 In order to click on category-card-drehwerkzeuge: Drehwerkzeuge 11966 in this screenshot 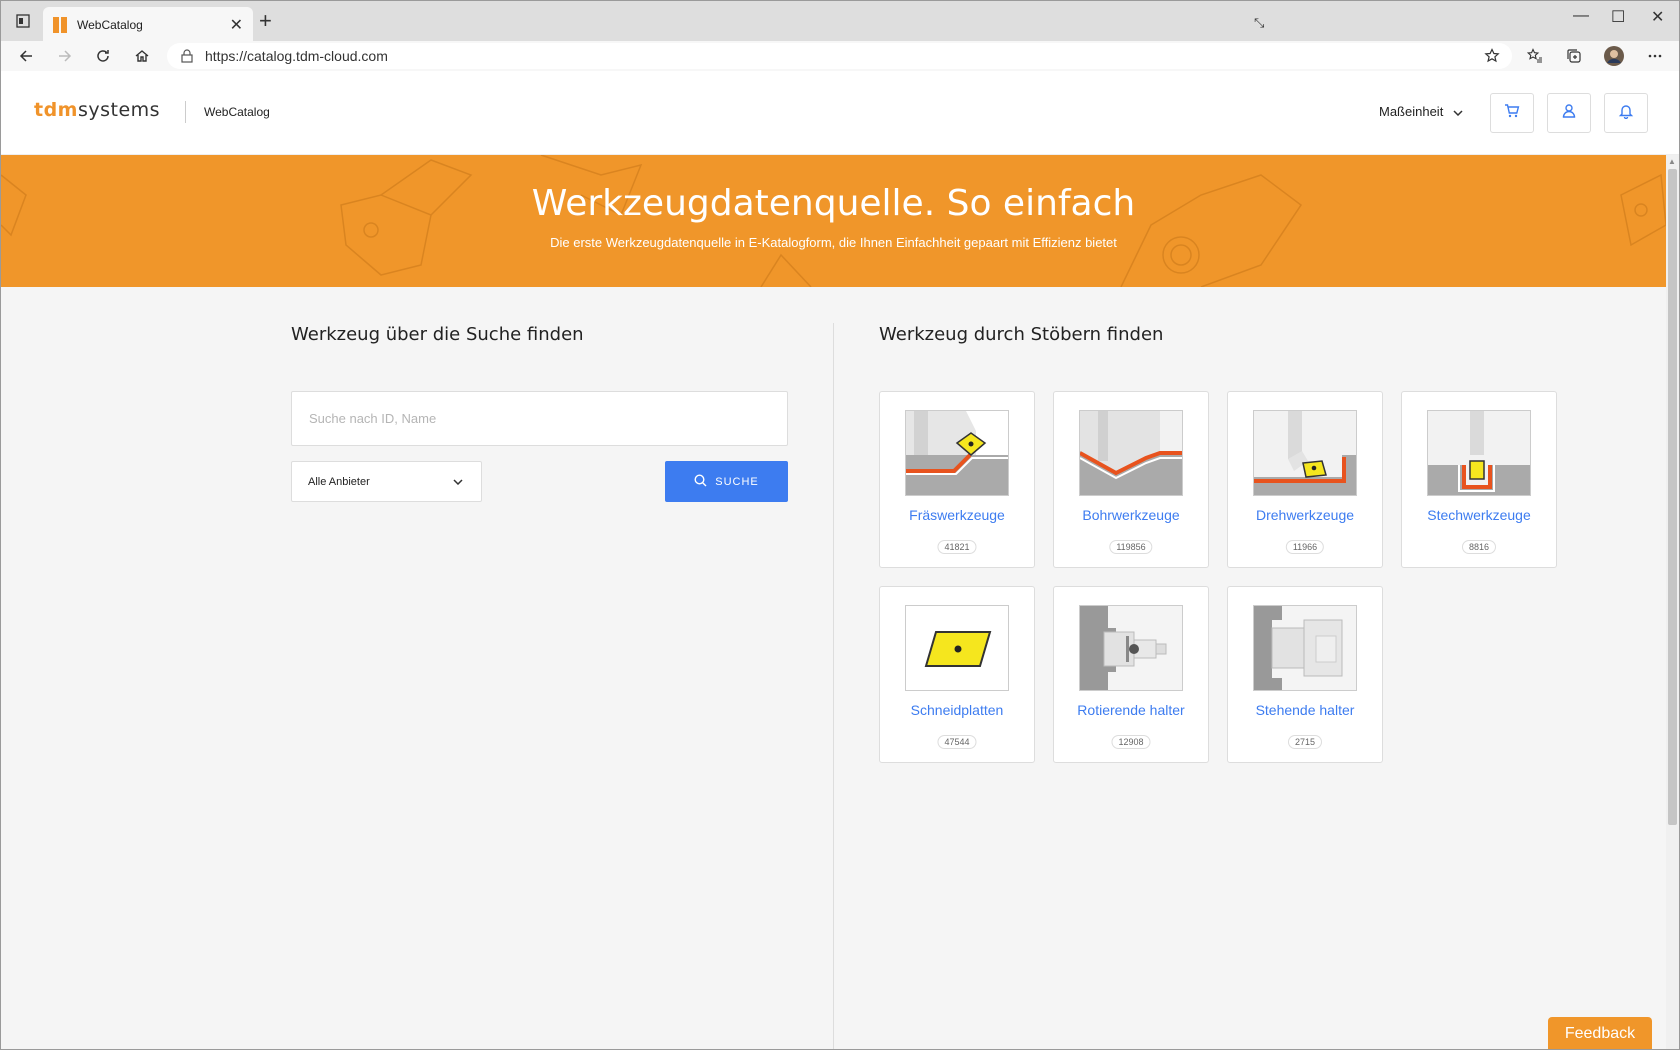, I will do `click(1305, 479)`.